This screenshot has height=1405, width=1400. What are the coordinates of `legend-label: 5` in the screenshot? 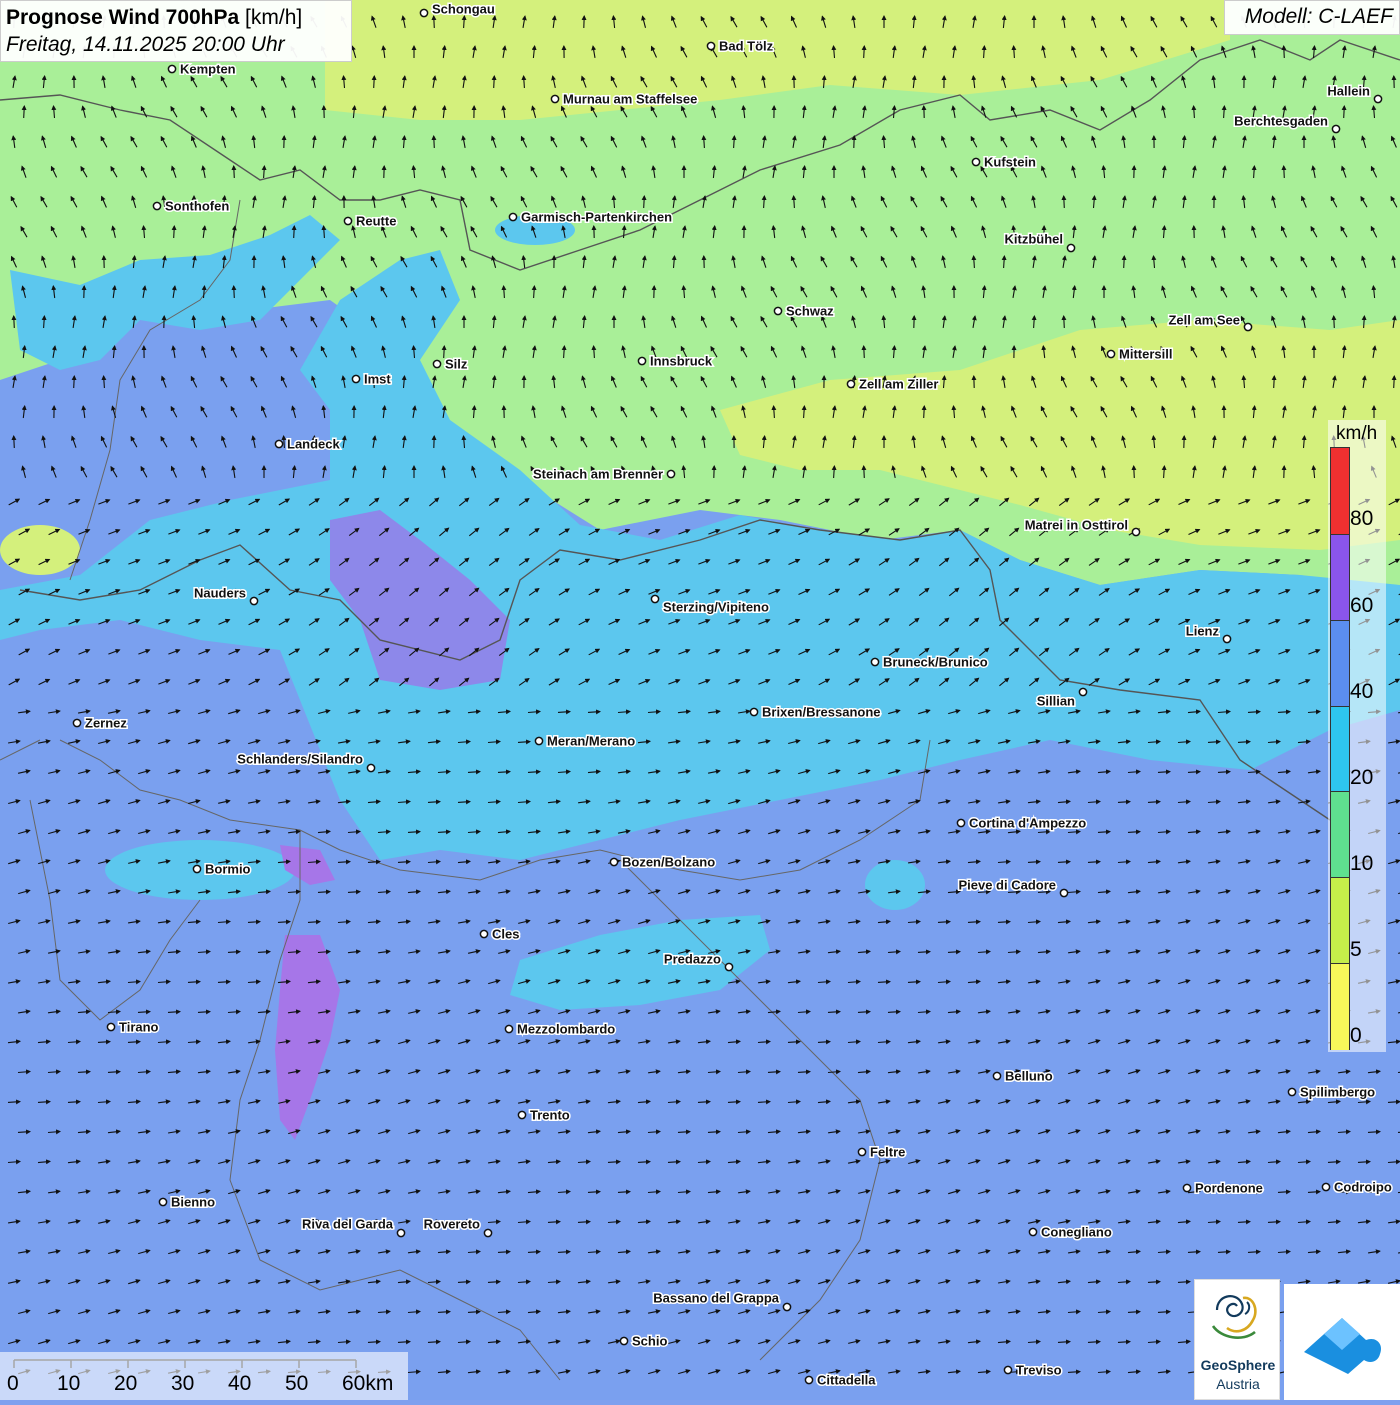 It's located at (1356, 950).